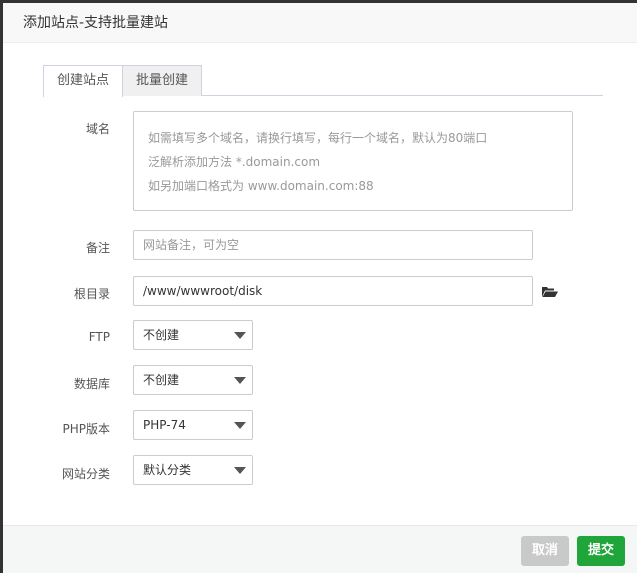  Describe the element at coordinates (162, 80) in the screenshot. I see `tab-batch-create: 批量创建` at that location.